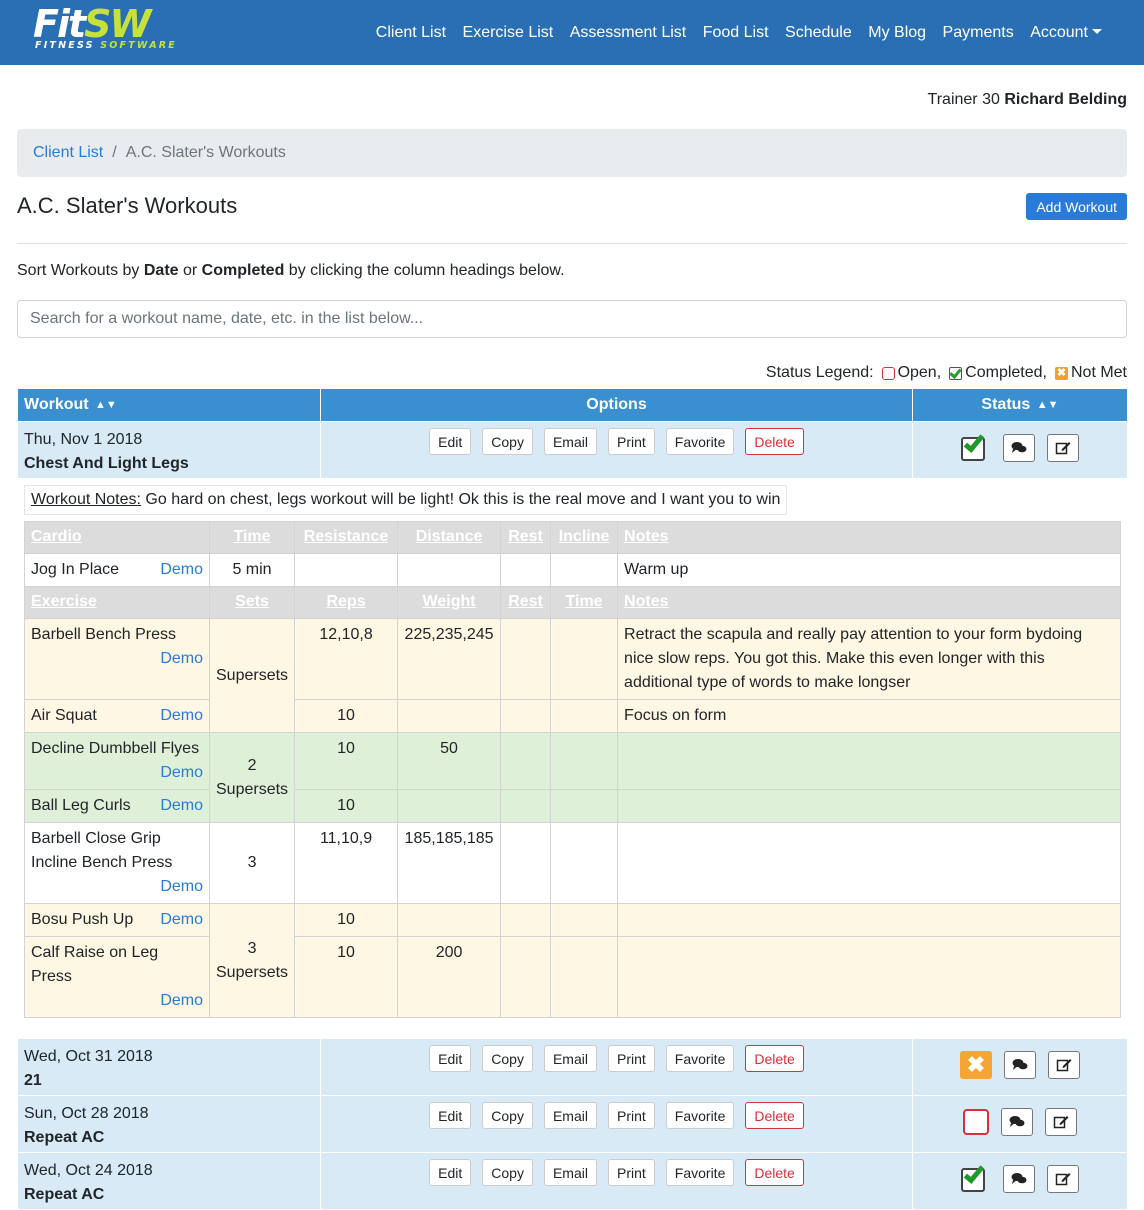  I want to click on status-legend: Status Legend: Open, Completed, ✖ Not Met, so click(946, 373).